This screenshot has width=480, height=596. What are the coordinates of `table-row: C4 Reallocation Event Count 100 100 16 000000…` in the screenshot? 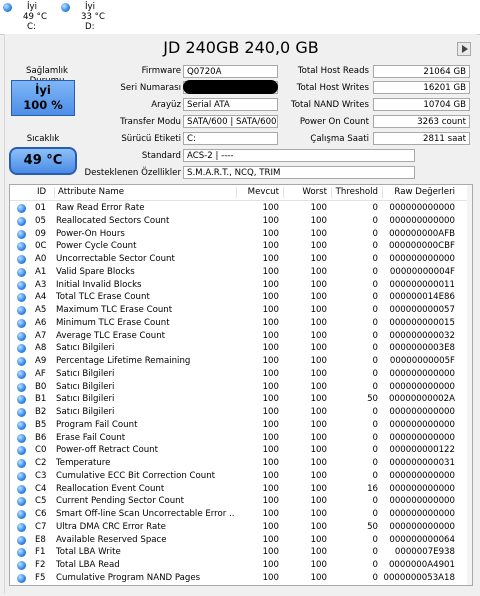 It's located at (241, 489).